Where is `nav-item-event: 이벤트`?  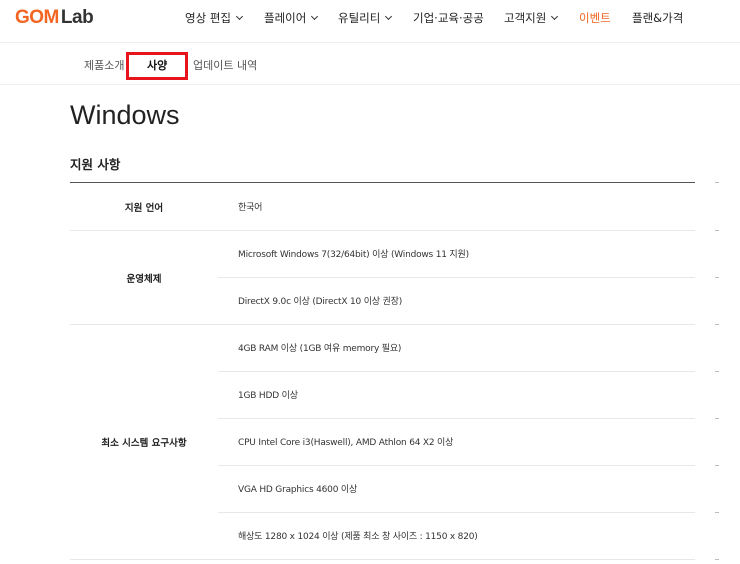 nav-item-event: 이벤트 is located at coordinates (595, 18).